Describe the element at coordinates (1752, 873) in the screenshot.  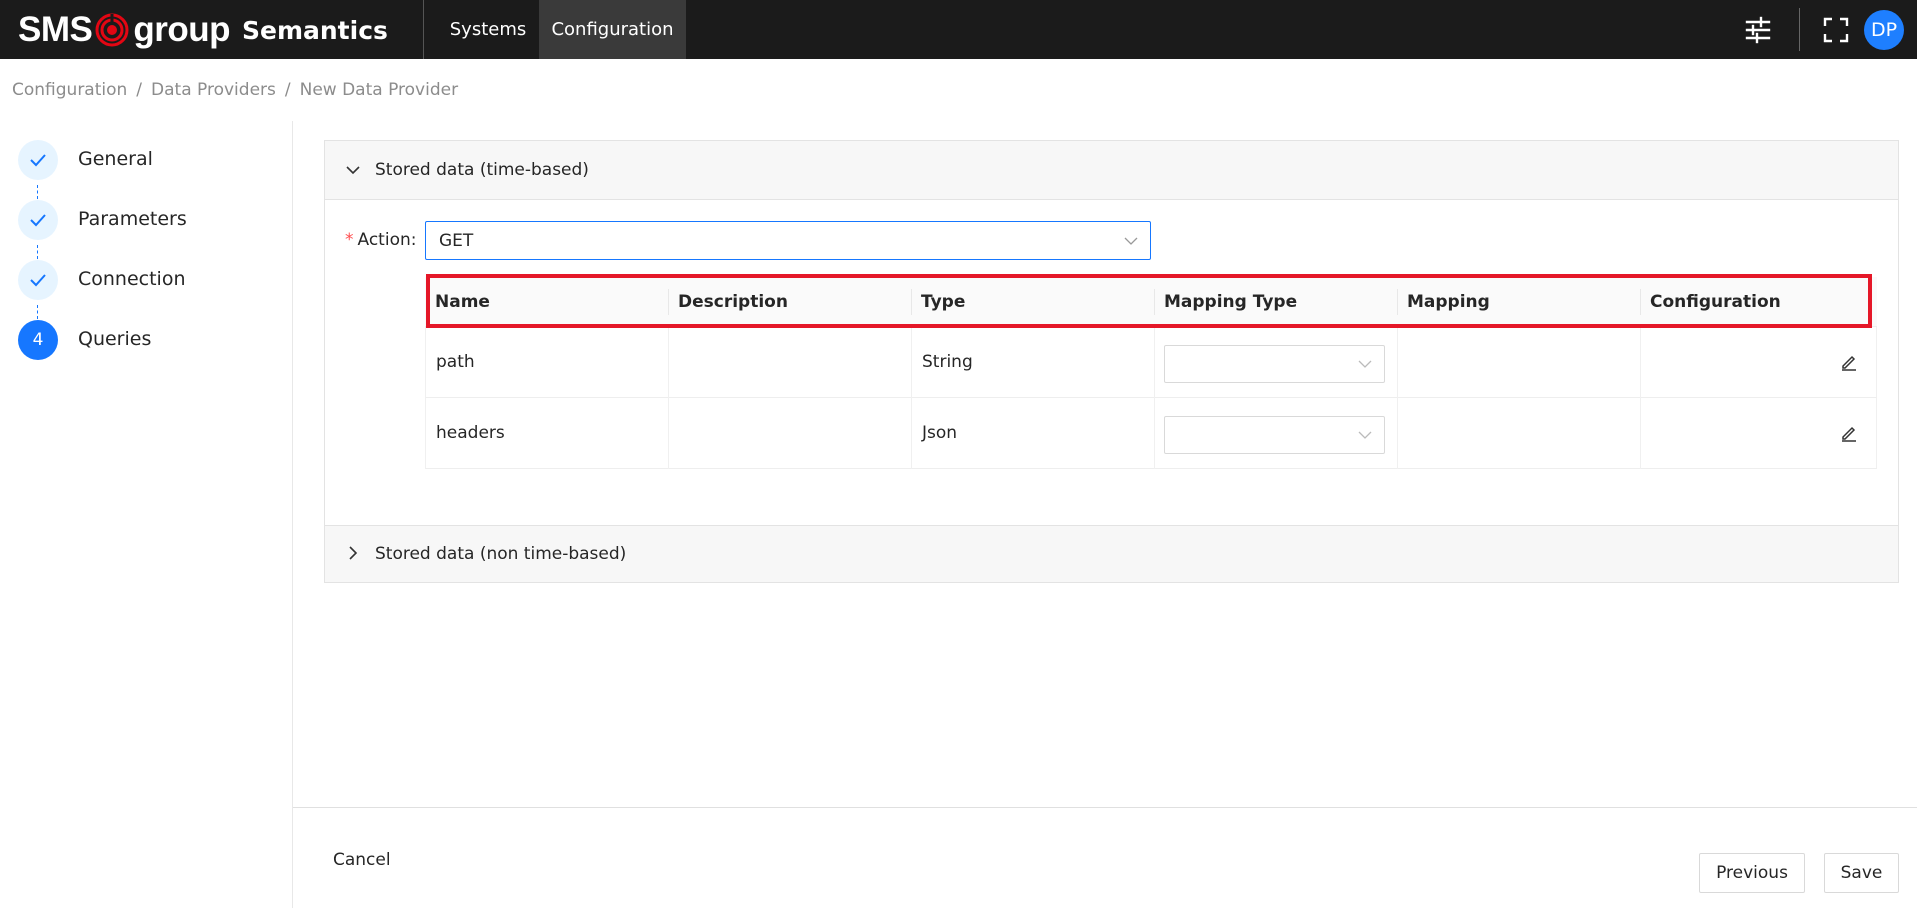
I see `previous-button: Previous` at that location.